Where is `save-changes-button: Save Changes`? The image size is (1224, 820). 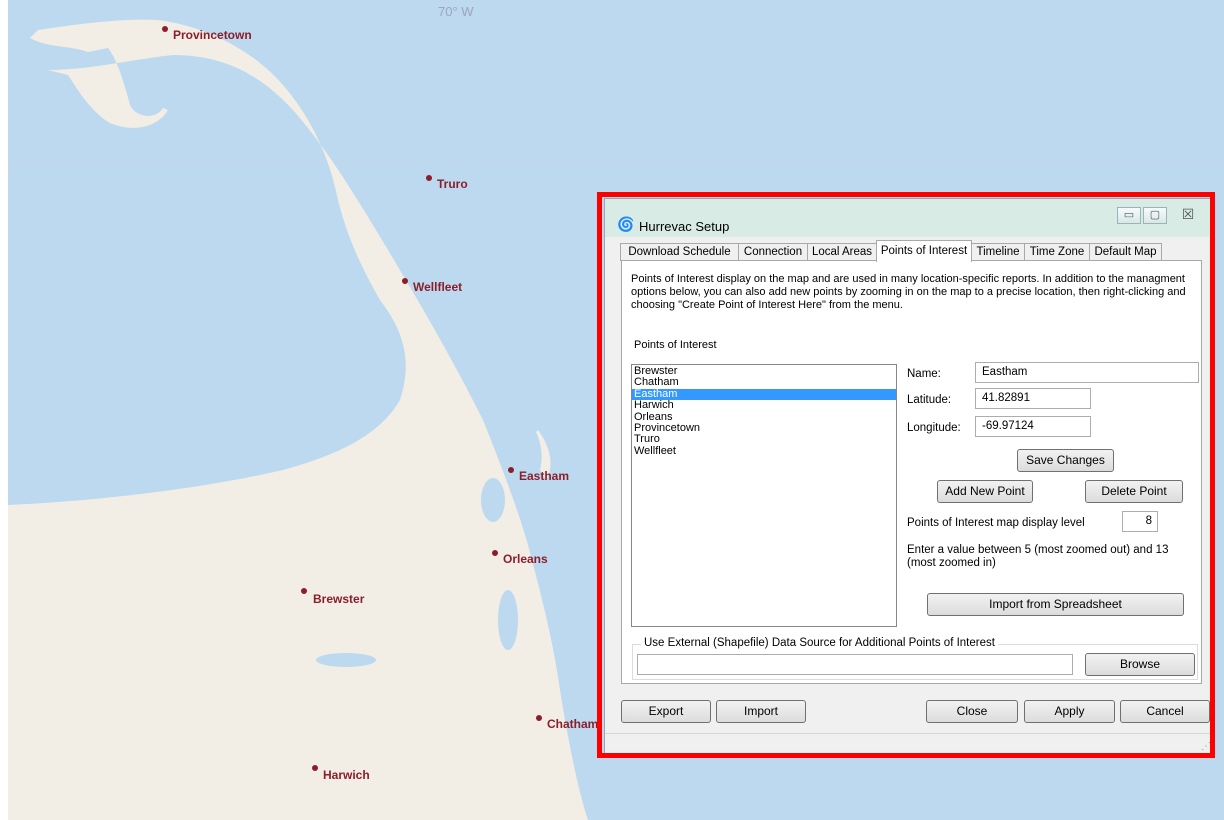 save-changes-button: Save Changes is located at coordinates (1065, 460).